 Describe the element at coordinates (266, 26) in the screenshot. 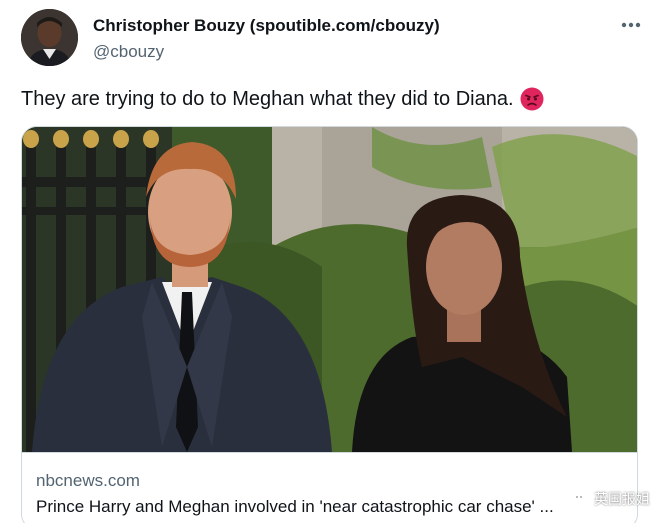

I see `author-name: Christopher Bouzy (spoutible.com/cbouzy)` at that location.